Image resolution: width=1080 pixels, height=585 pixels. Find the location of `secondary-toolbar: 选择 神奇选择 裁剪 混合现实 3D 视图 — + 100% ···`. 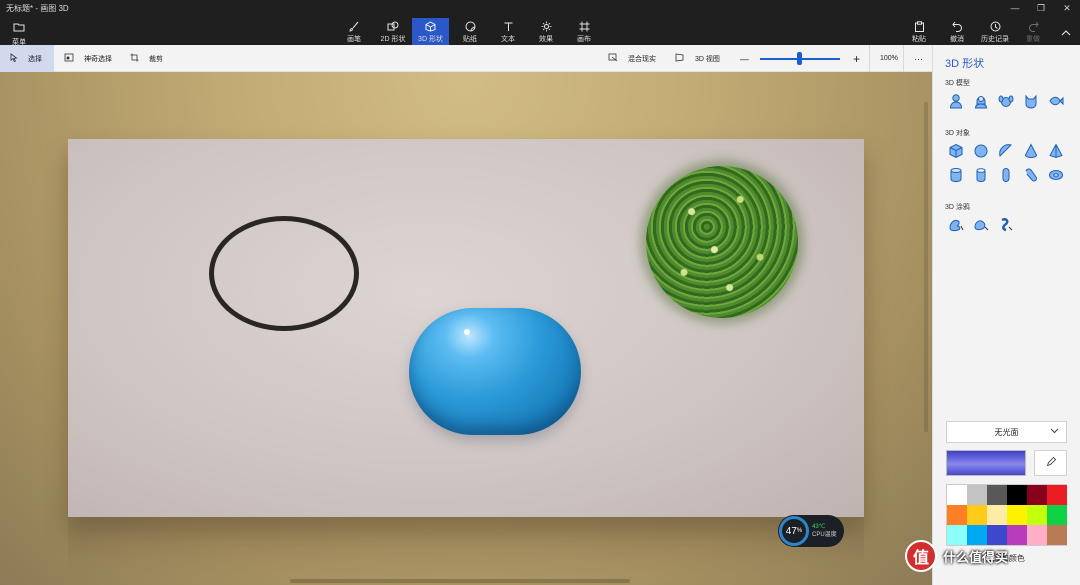

secondary-toolbar: 选择 神奇选择 裁剪 混合现实 3D 视图 — + 100% ··· is located at coordinates (466, 58).